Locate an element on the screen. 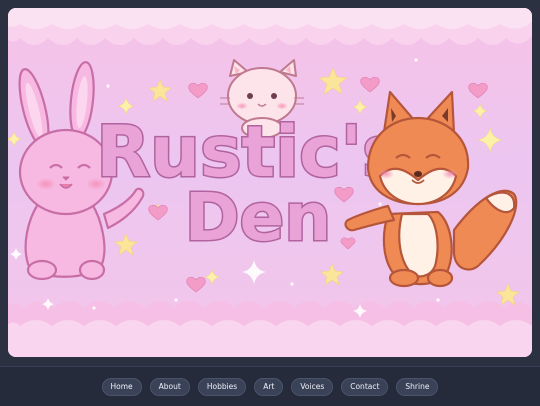 Image resolution: width=540 pixels, height=406 pixels. nav-contact: Contact is located at coordinates (365, 386).